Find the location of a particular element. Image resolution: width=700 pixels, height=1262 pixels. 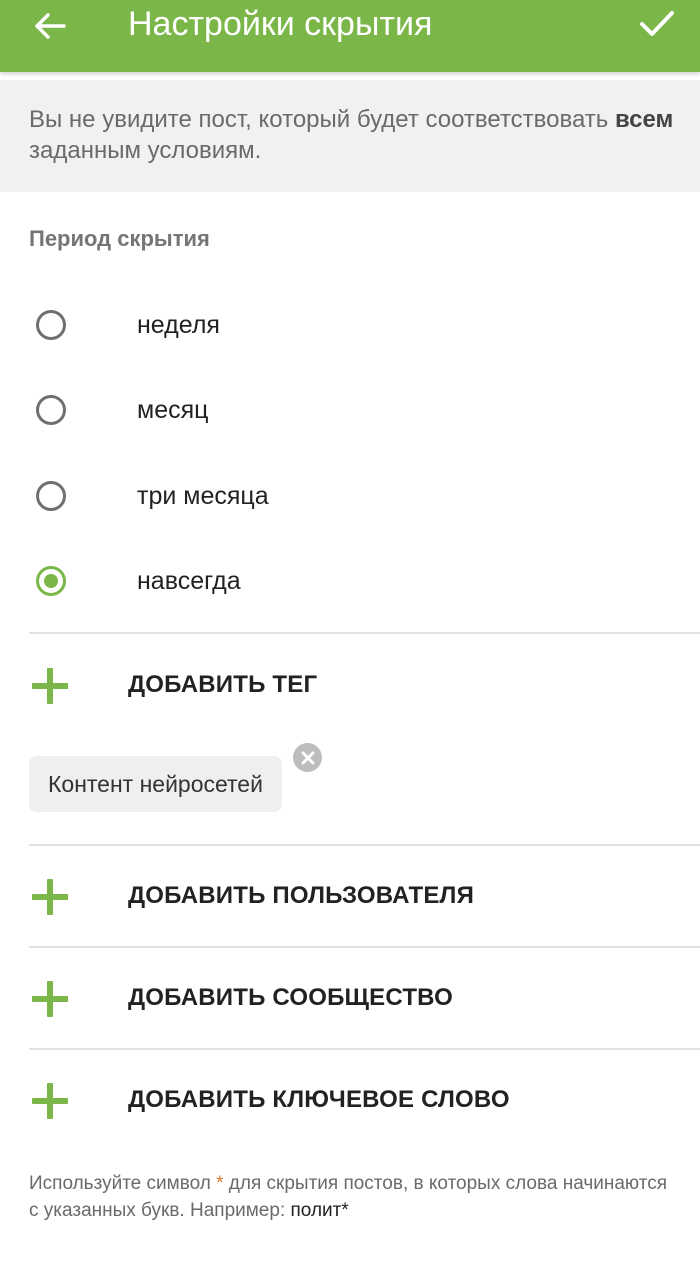

add-user-label: ДОБАВИТЬ ПОЛЬЗОВАТЕЛЯ is located at coordinates (301, 895).